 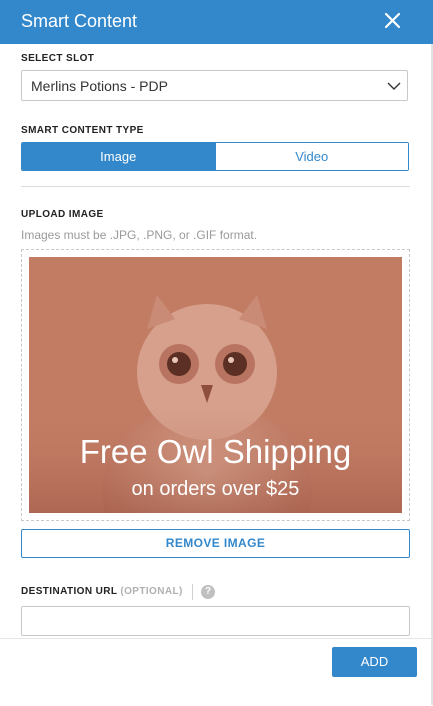 What do you see at coordinates (99, 86) in the screenshot?
I see `slot-select-value: Merlins Potions - PDP` at bounding box center [99, 86].